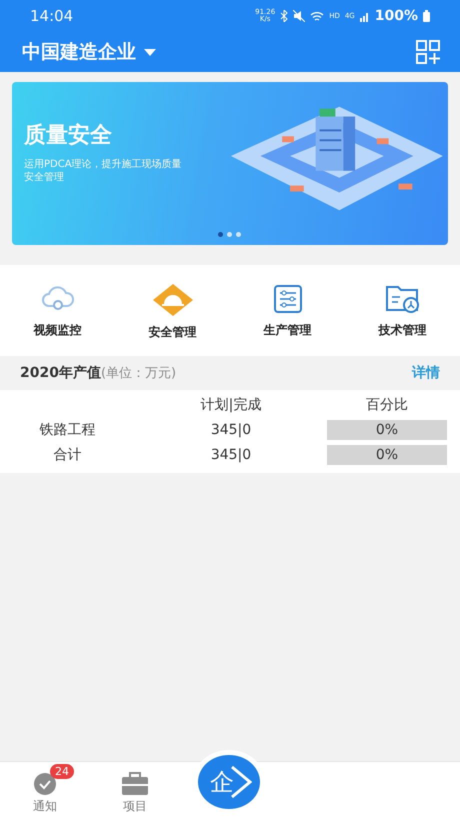  I want to click on grid-plus-icon, so click(428, 52).